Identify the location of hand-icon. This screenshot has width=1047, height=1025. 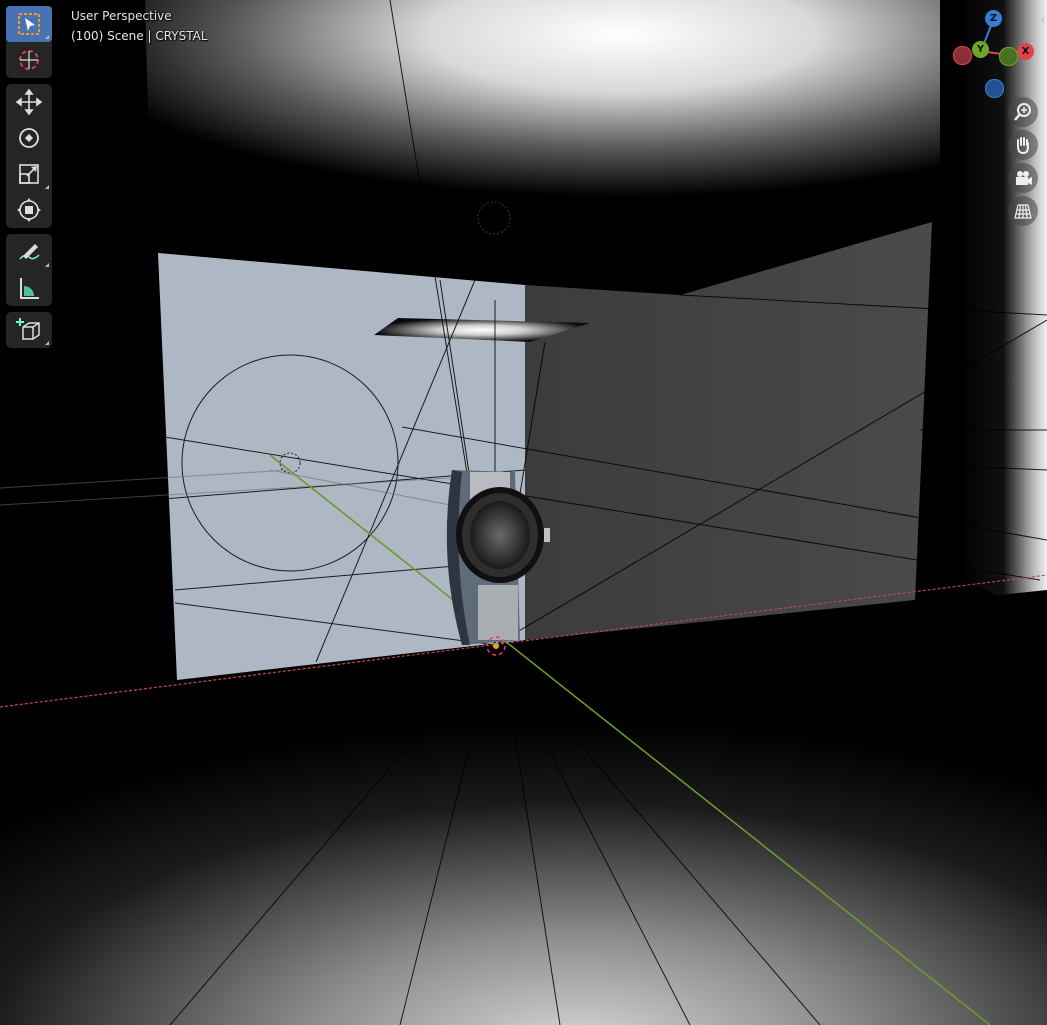
(1023, 146).